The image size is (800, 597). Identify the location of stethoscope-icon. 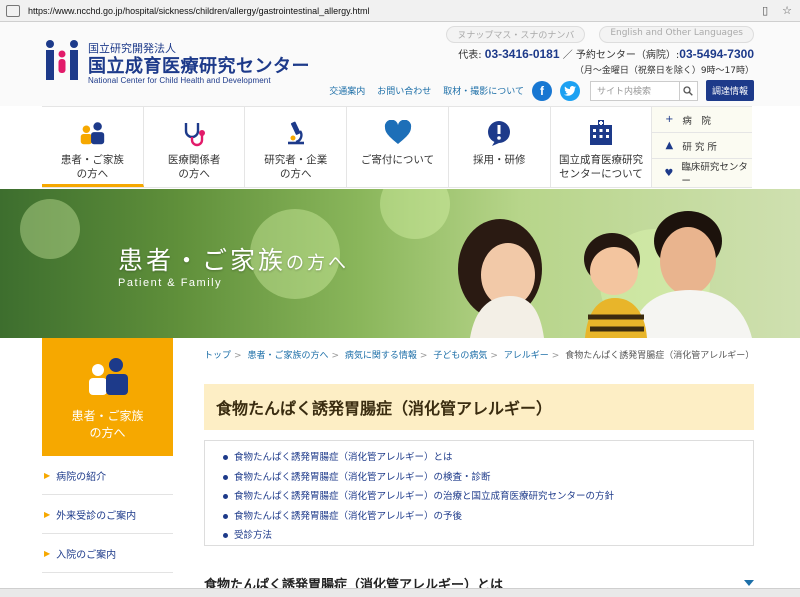
(194, 133).